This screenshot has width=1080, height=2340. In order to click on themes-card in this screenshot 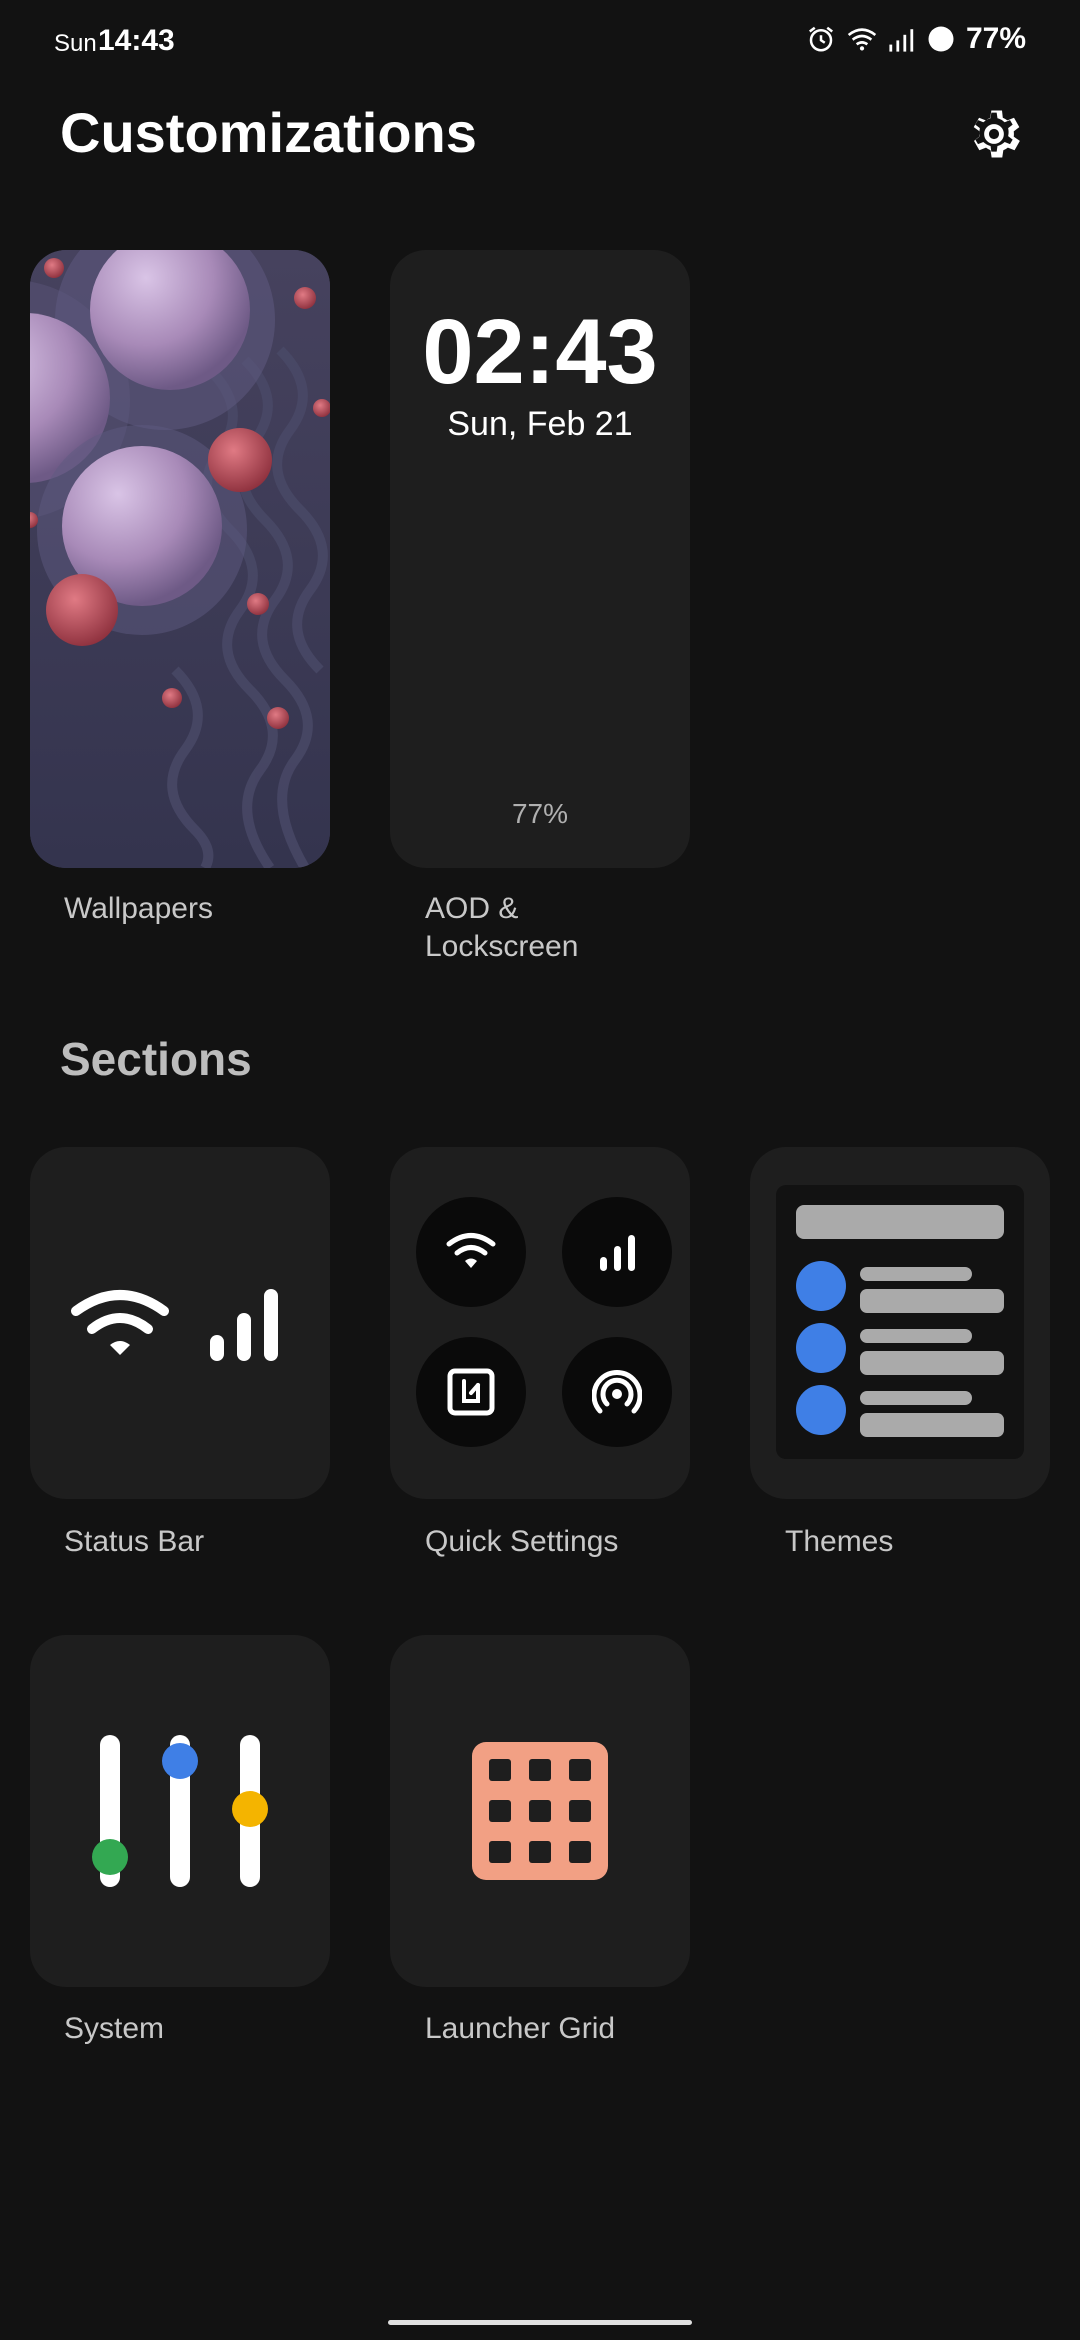, I will do `click(900, 1323)`.